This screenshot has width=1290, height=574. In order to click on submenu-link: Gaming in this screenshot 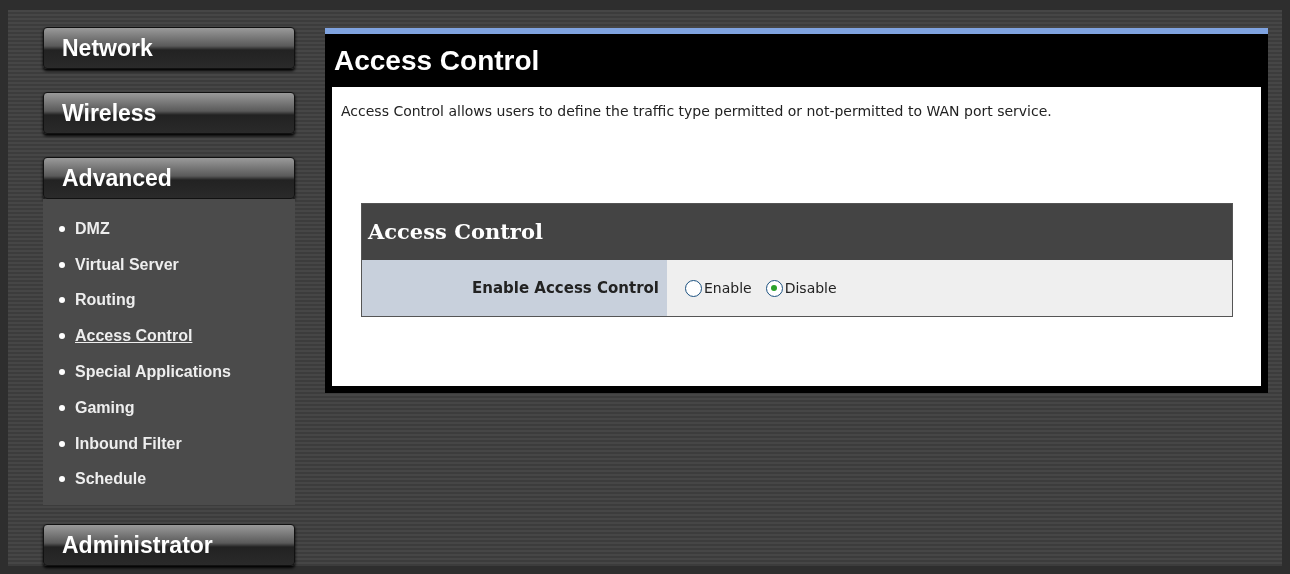, I will do `click(105, 407)`.